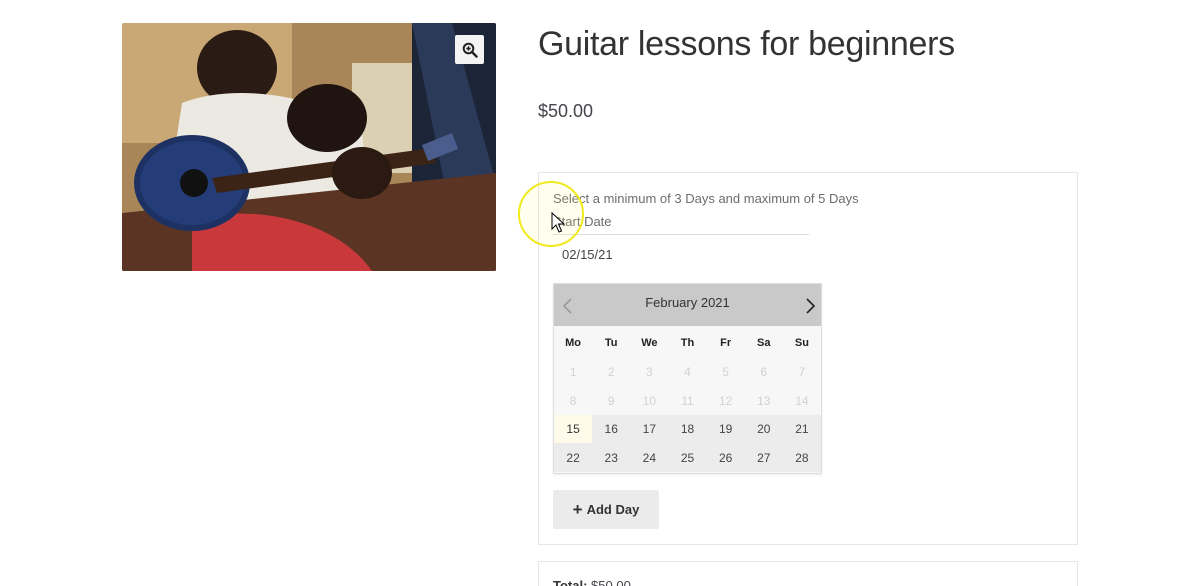 Image resolution: width=1198 pixels, height=586 pixels. What do you see at coordinates (726, 458) in the screenshot?
I see `calendar-day: 26` at bounding box center [726, 458].